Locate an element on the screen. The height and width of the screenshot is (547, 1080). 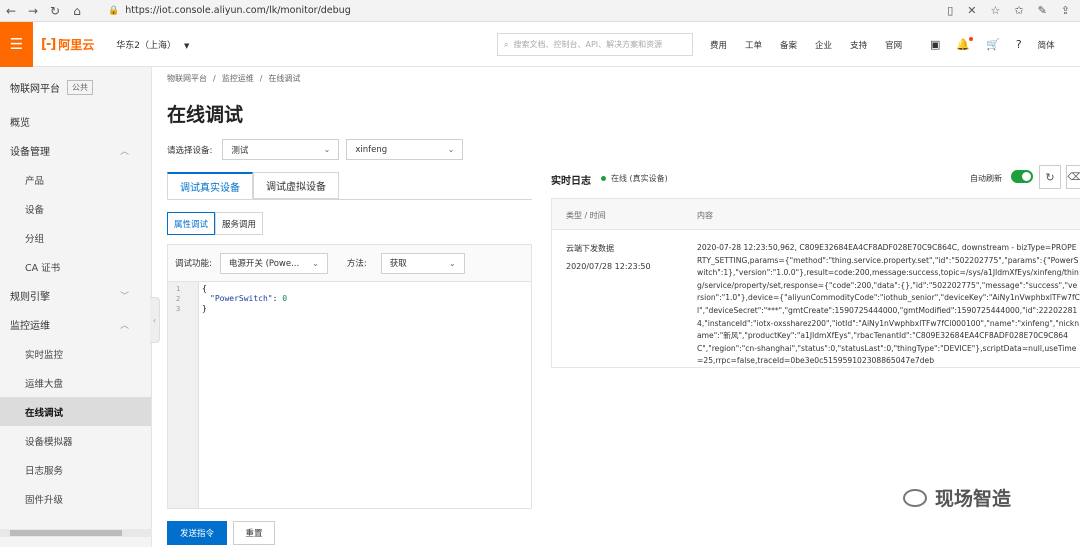
line-gutter is located at coordinates (183, 395).